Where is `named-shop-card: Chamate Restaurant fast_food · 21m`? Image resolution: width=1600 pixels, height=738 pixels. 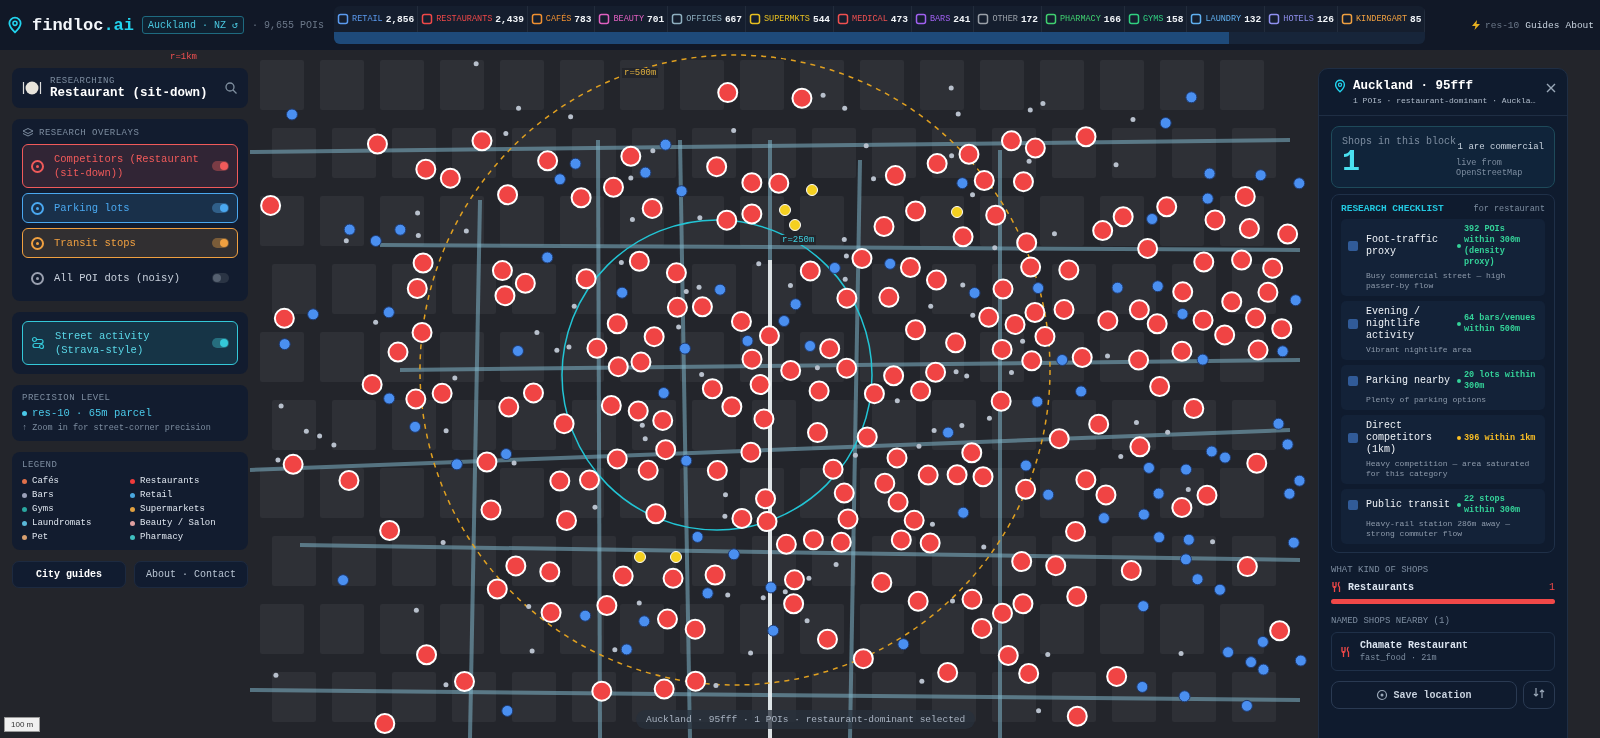 named-shop-card: Chamate Restaurant fast_food · 21m is located at coordinates (1443, 651).